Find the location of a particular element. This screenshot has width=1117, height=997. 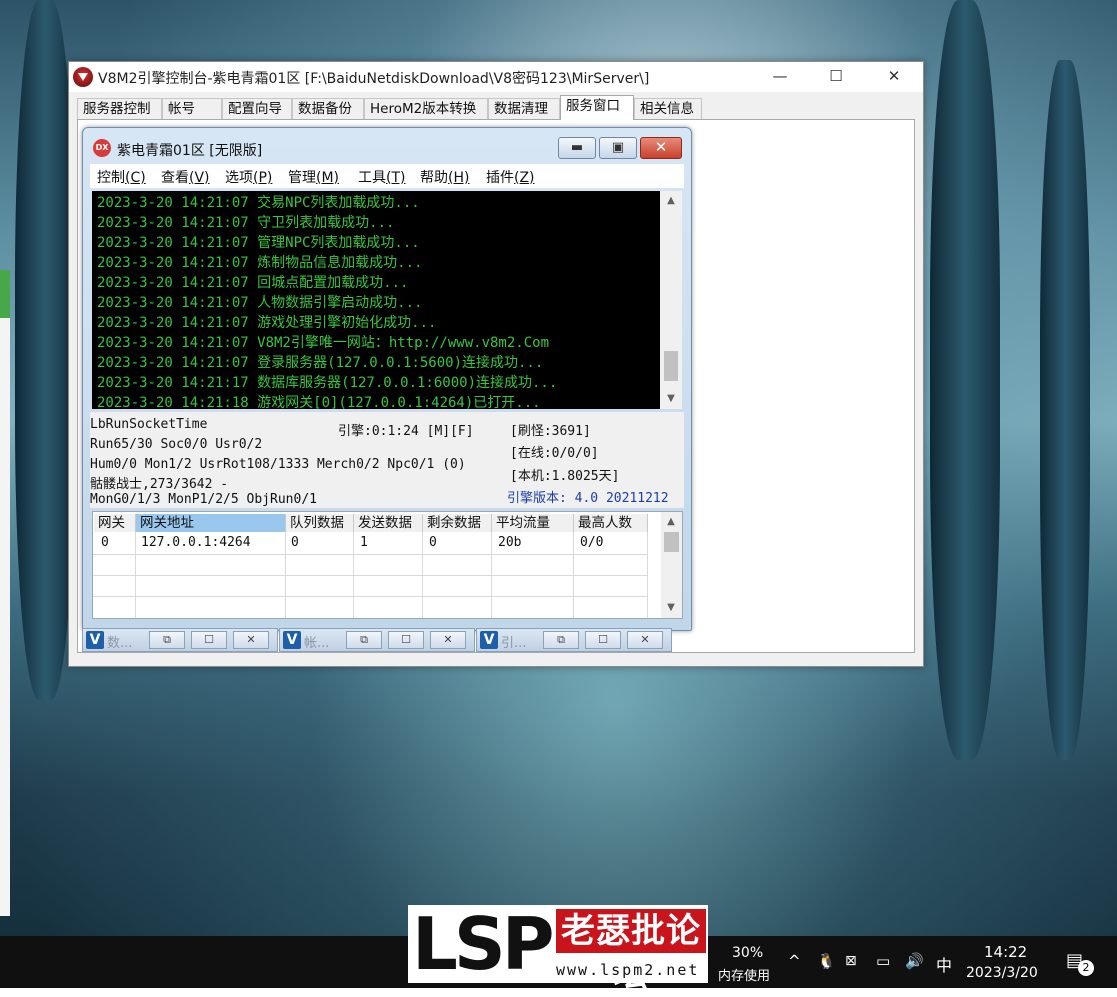

child-window-title: 紫电青霜01区 [无限版] is located at coordinates (190, 151).